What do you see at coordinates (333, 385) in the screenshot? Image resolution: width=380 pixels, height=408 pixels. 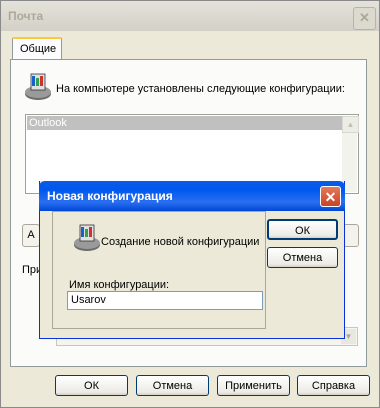 I see `help-button: Справка` at bounding box center [333, 385].